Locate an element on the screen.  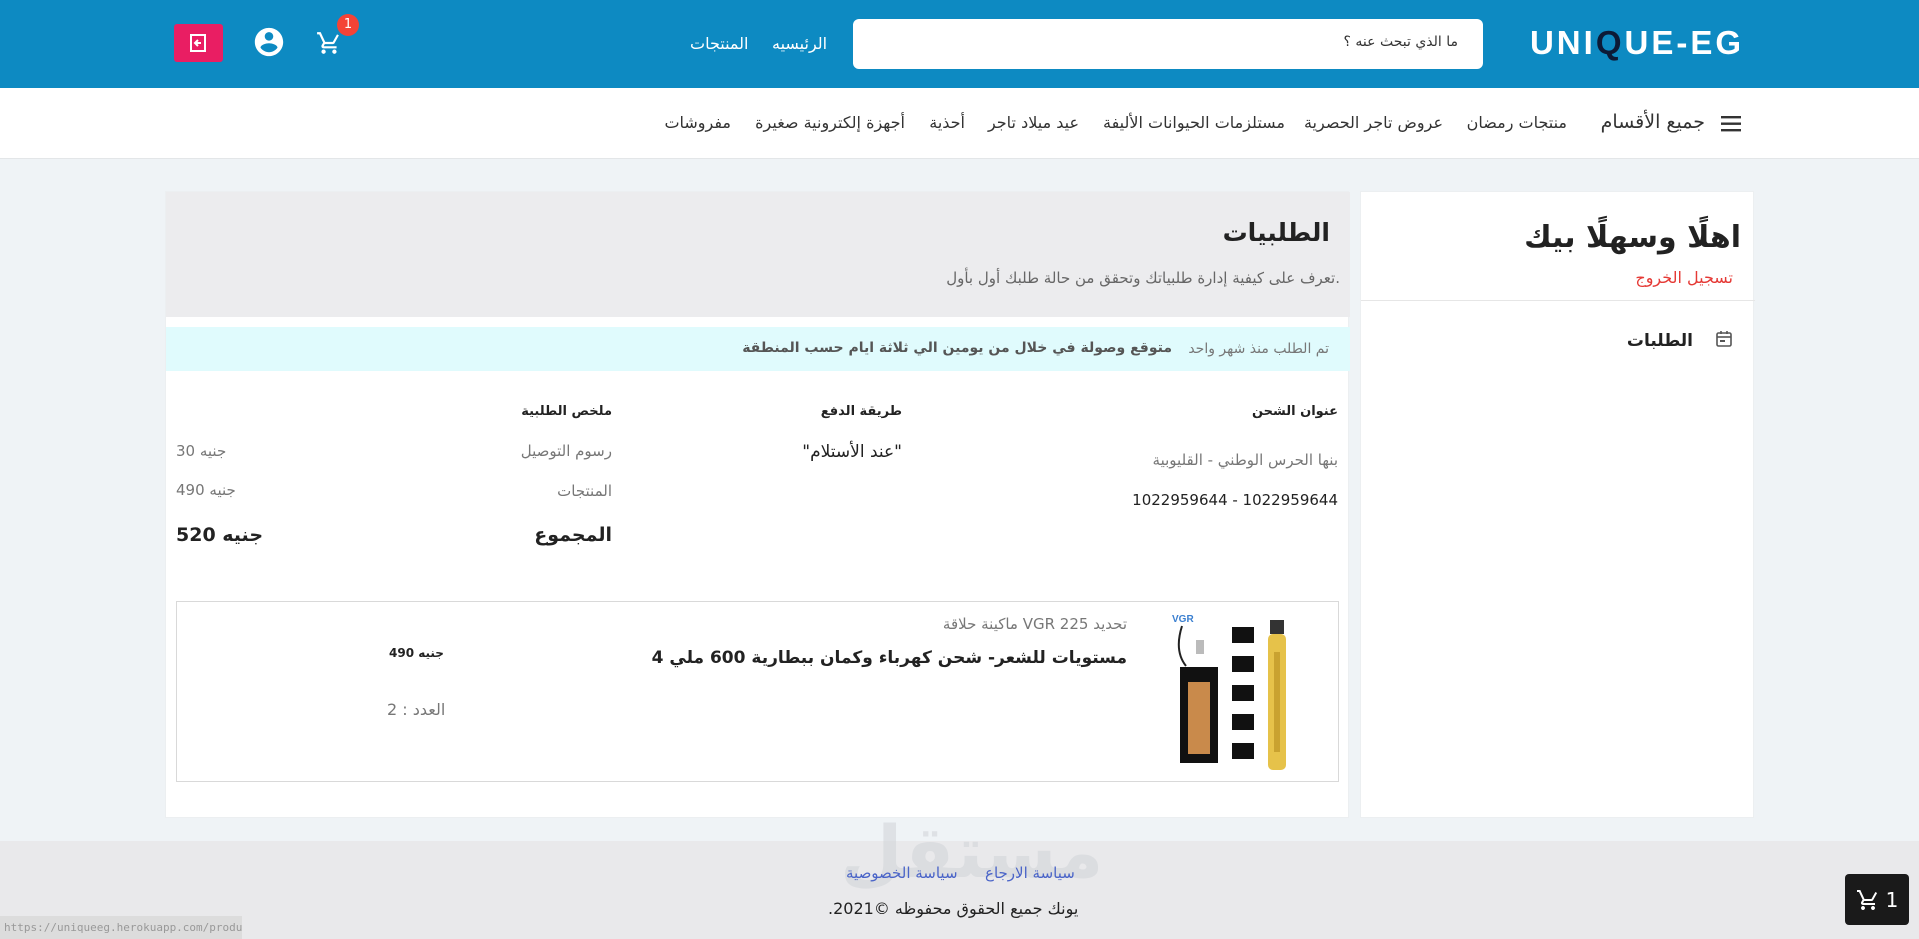
category-ramadan: منتجات رمضان is located at coordinates (1517, 122).